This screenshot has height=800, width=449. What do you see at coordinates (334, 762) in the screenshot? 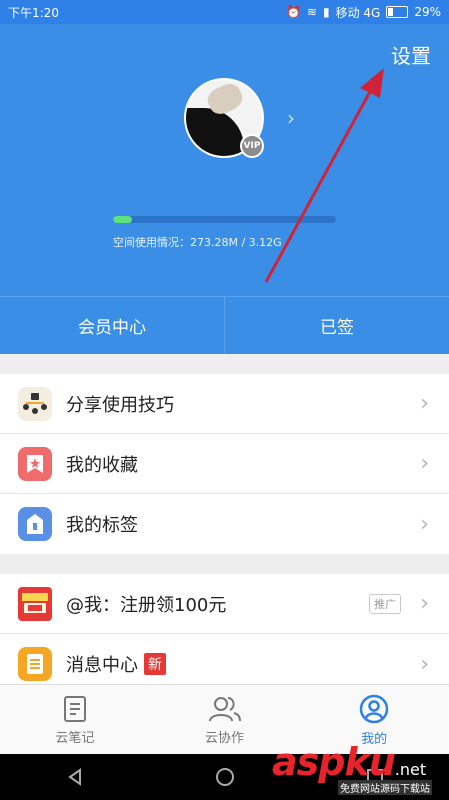
I see `watermark-brand: aspku` at bounding box center [334, 762].